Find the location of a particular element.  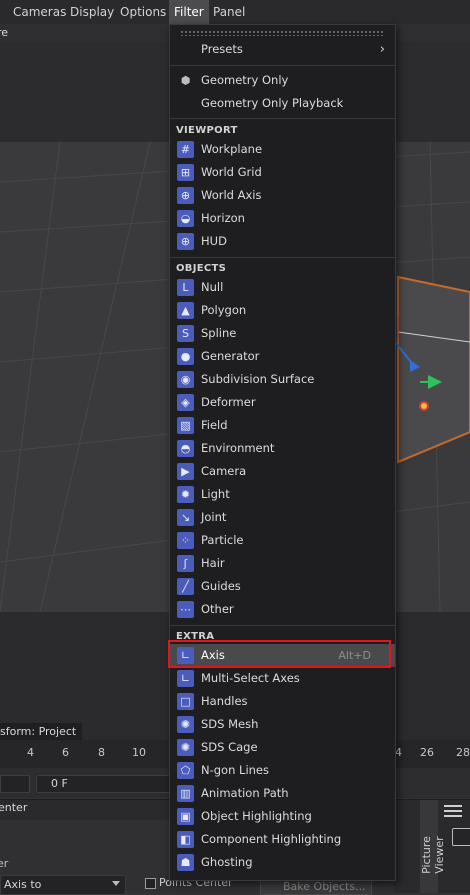

guides-icon: ╱ is located at coordinates (185, 586).